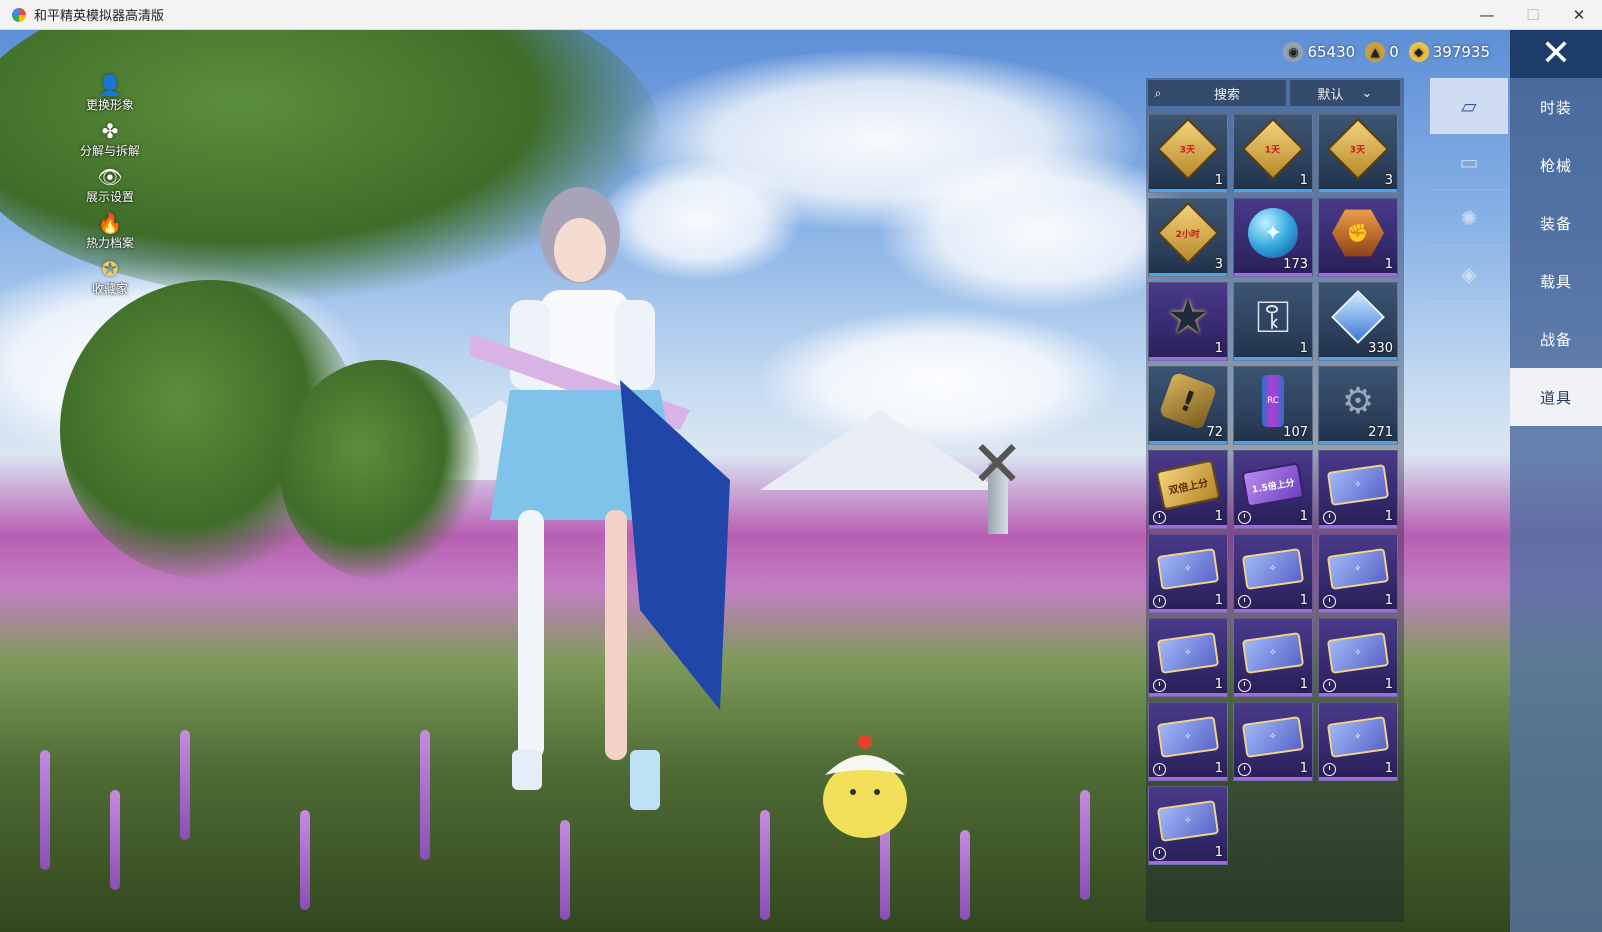 This screenshot has height=932, width=1602. I want to click on firework-icon: ✺, so click(1469, 217).